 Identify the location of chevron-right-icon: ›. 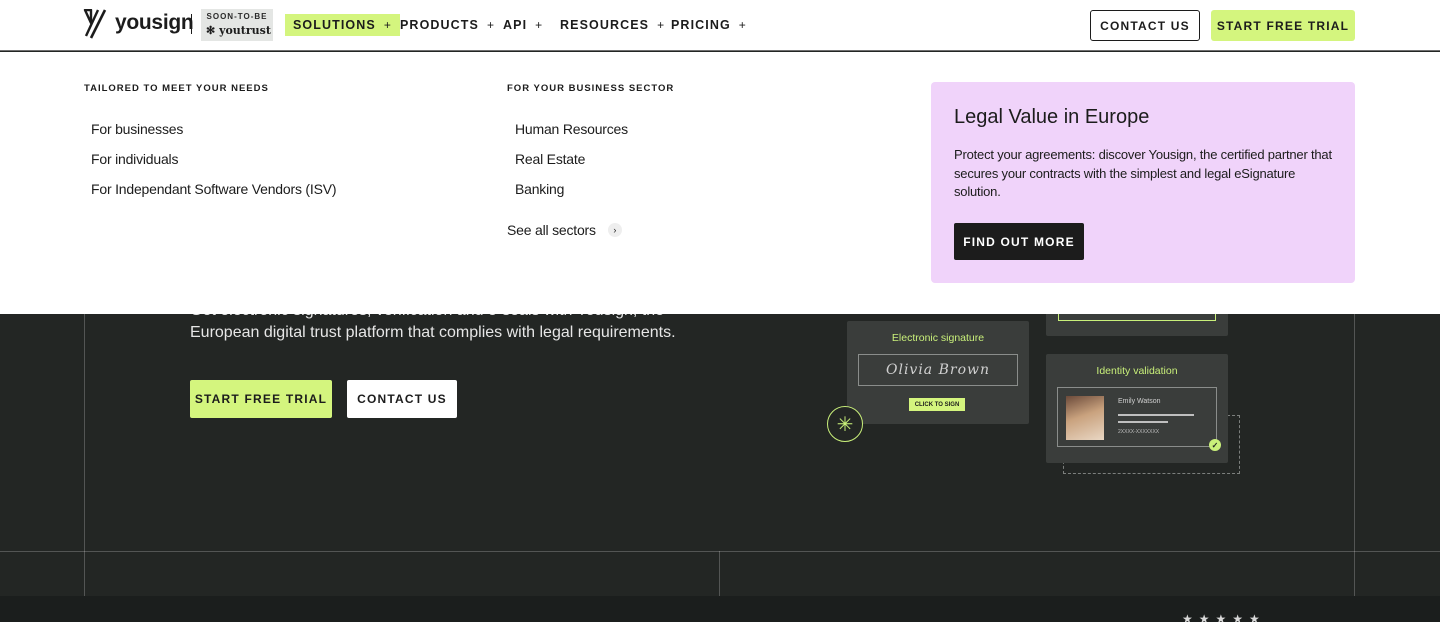
(614, 230).